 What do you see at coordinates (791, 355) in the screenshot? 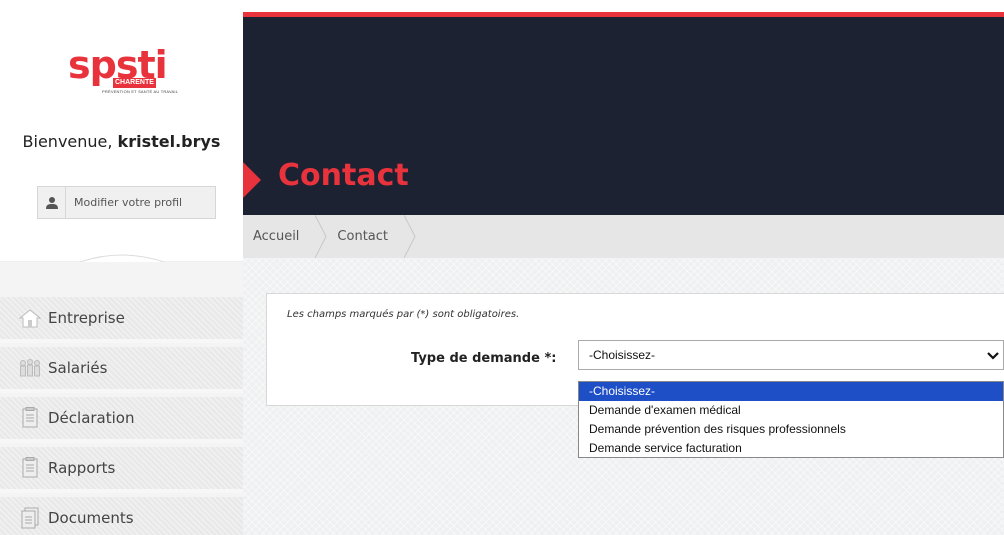
I see `request-type-select: -Choisissez-` at bounding box center [791, 355].